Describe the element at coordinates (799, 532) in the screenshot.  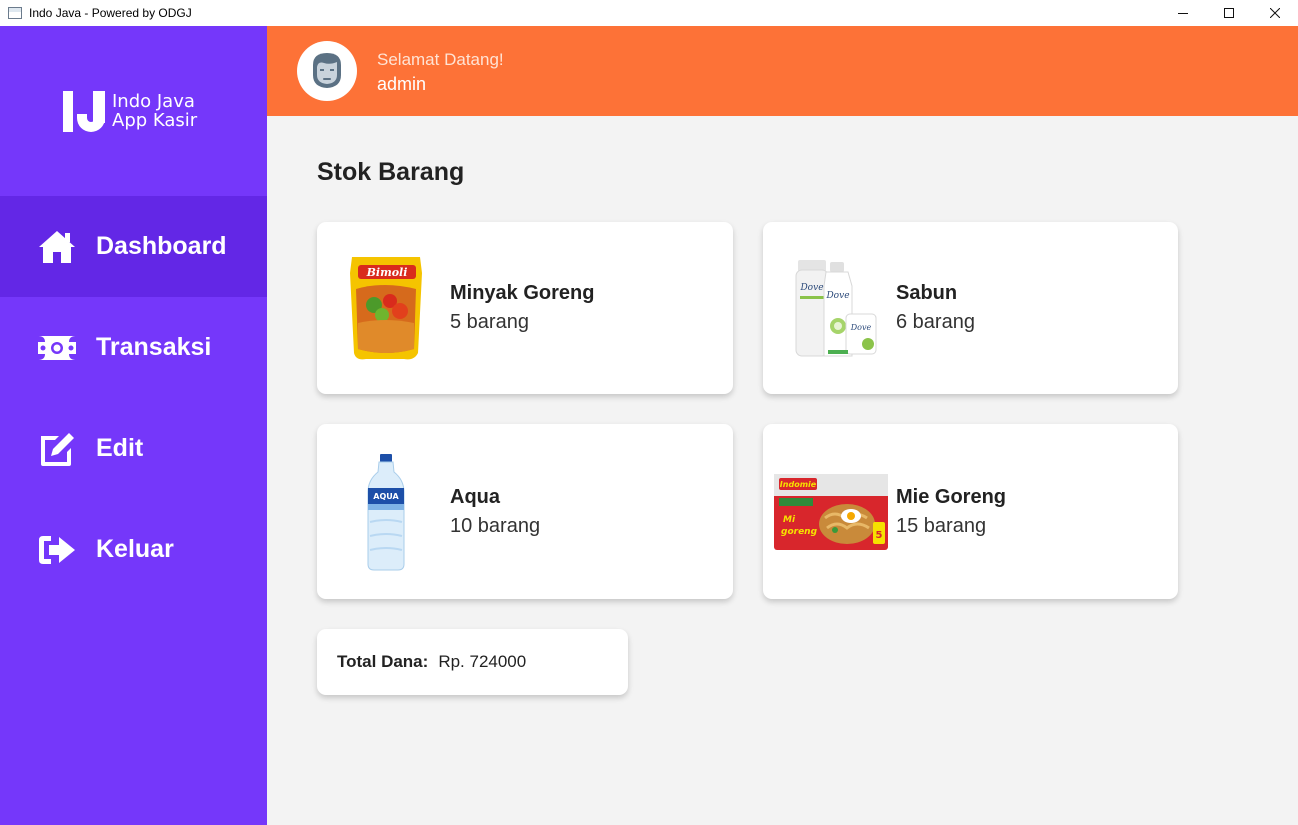
I see `svg-text: goreng` at that location.